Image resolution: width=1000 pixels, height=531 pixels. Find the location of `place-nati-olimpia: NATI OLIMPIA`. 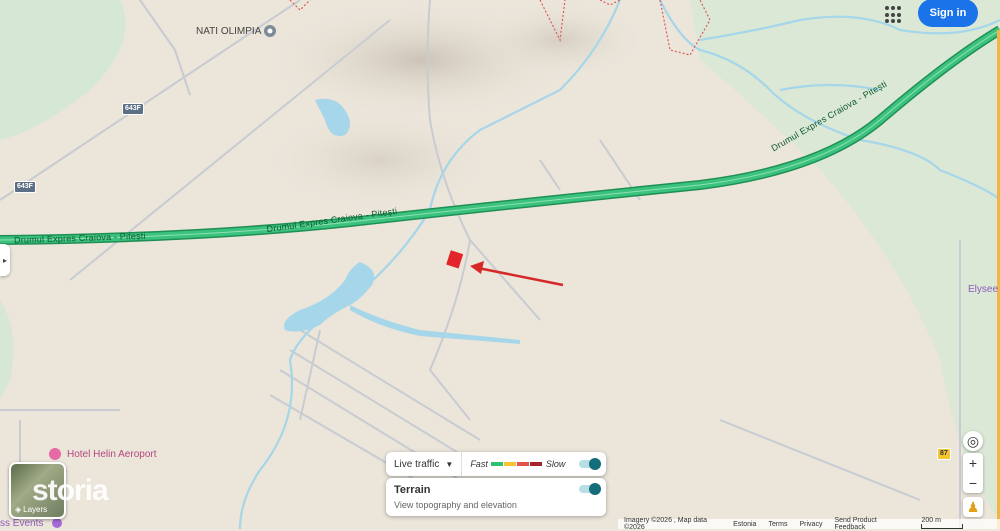

place-nati-olimpia: NATI OLIMPIA is located at coordinates (228, 31).